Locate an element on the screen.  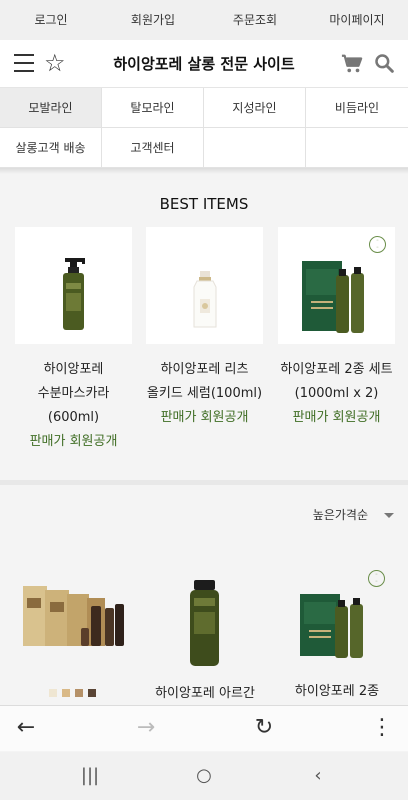
star-icon: ☆ is located at coordinates (55, 63).